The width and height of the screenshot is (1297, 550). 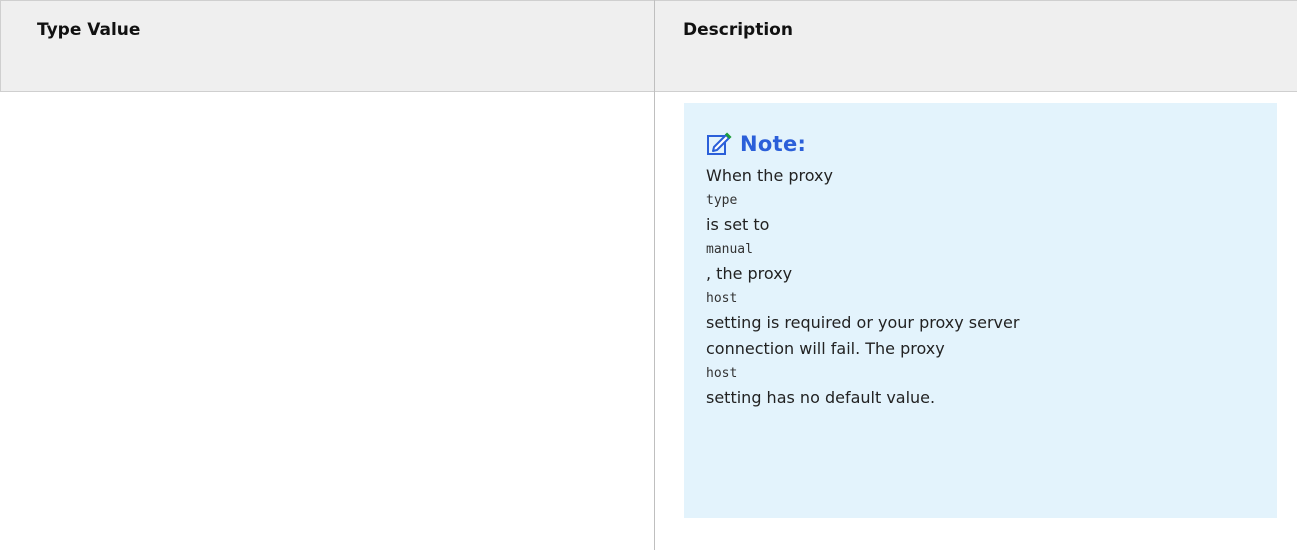 What do you see at coordinates (729, 249) in the screenshot?
I see `note-line-code: manual` at bounding box center [729, 249].